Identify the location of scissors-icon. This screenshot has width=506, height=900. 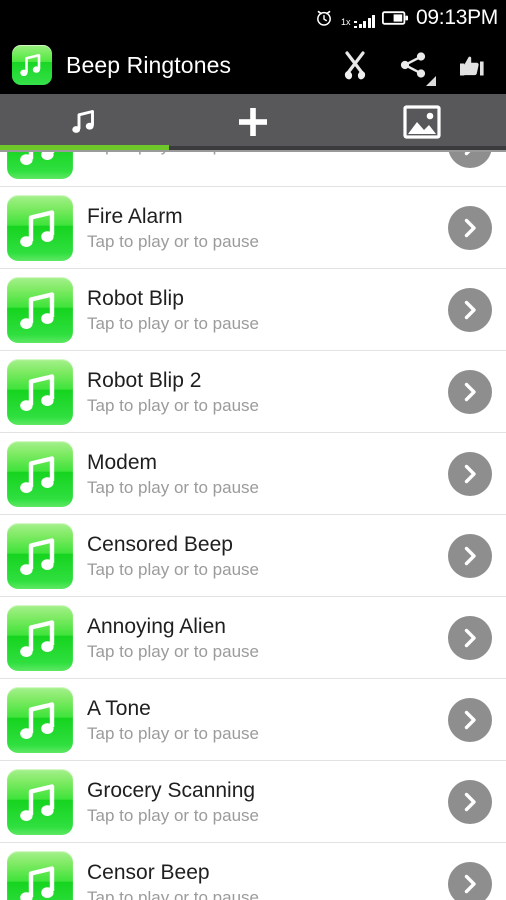
(355, 65).